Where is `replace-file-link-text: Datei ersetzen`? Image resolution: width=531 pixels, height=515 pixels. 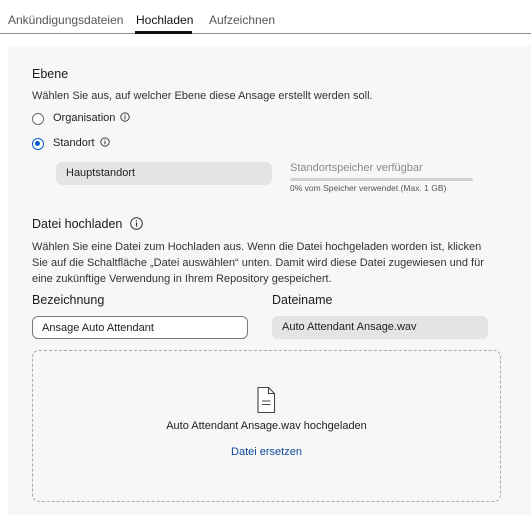 replace-file-link-text: Datei ersetzen is located at coordinates (266, 452).